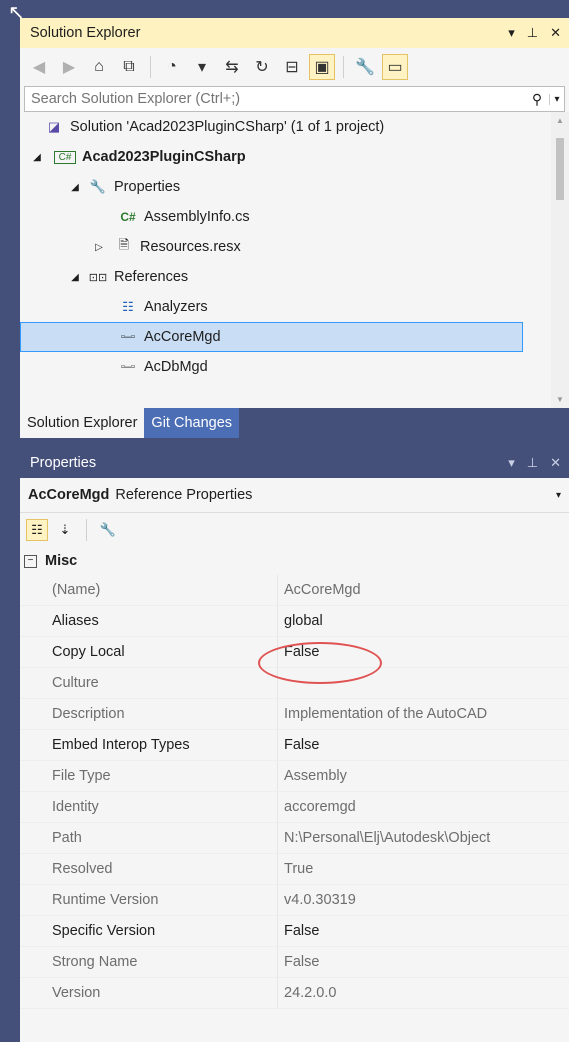  What do you see at coordinates (147, 187) in the screenshot?
I see `tree-item-label: Properties` at bounding box center [147, 187].